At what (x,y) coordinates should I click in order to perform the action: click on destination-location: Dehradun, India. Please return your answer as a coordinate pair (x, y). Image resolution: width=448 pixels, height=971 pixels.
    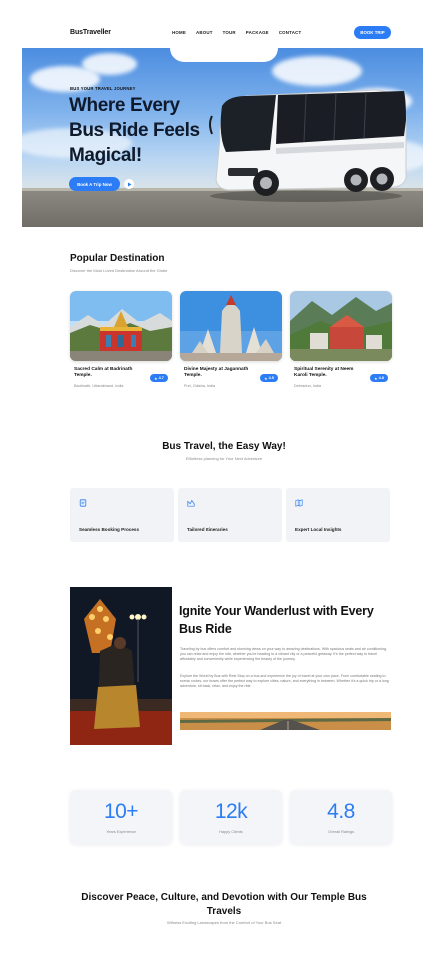
    Looking at the image, I should click on (308, 386).